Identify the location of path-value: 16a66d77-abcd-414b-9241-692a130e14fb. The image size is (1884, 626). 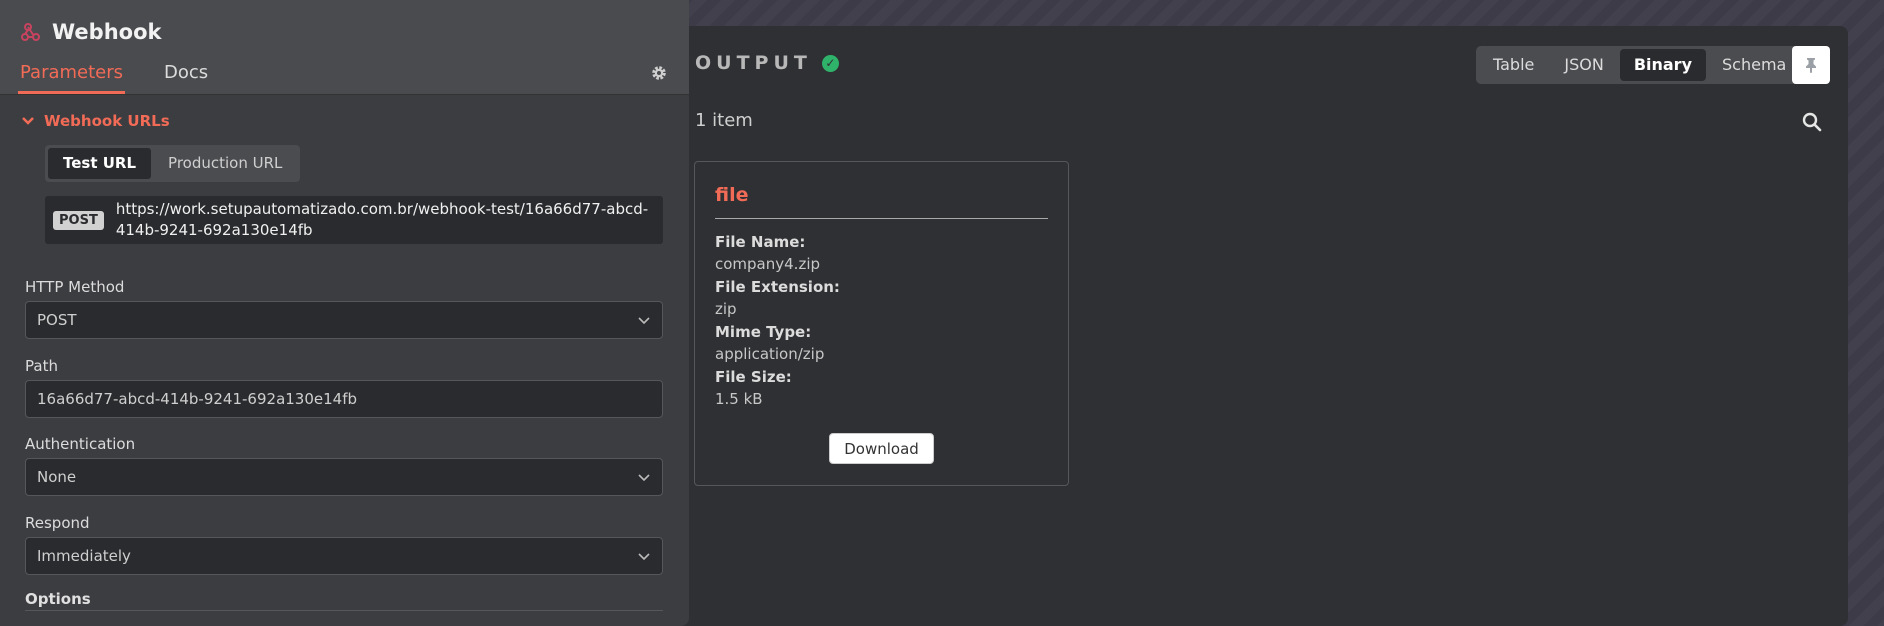
(197, 399).